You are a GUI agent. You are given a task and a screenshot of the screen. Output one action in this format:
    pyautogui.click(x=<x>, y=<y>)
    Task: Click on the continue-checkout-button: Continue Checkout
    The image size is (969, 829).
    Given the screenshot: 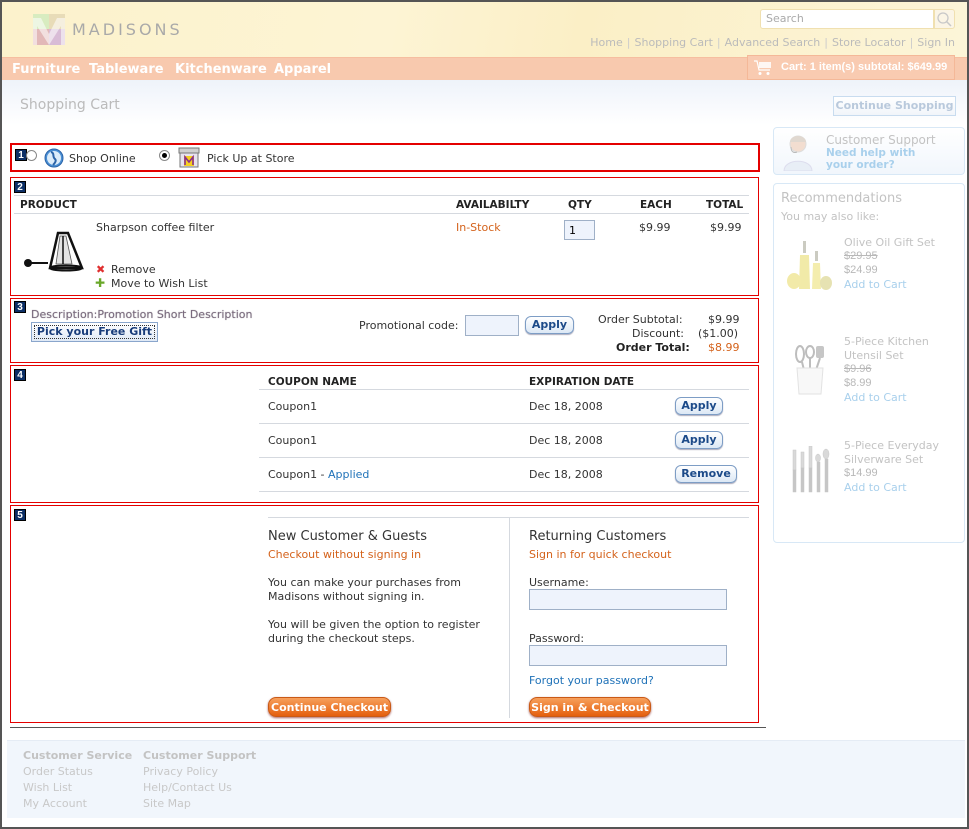 What is the action you would take?
    pyautogui.click(x=329, y=707)
    